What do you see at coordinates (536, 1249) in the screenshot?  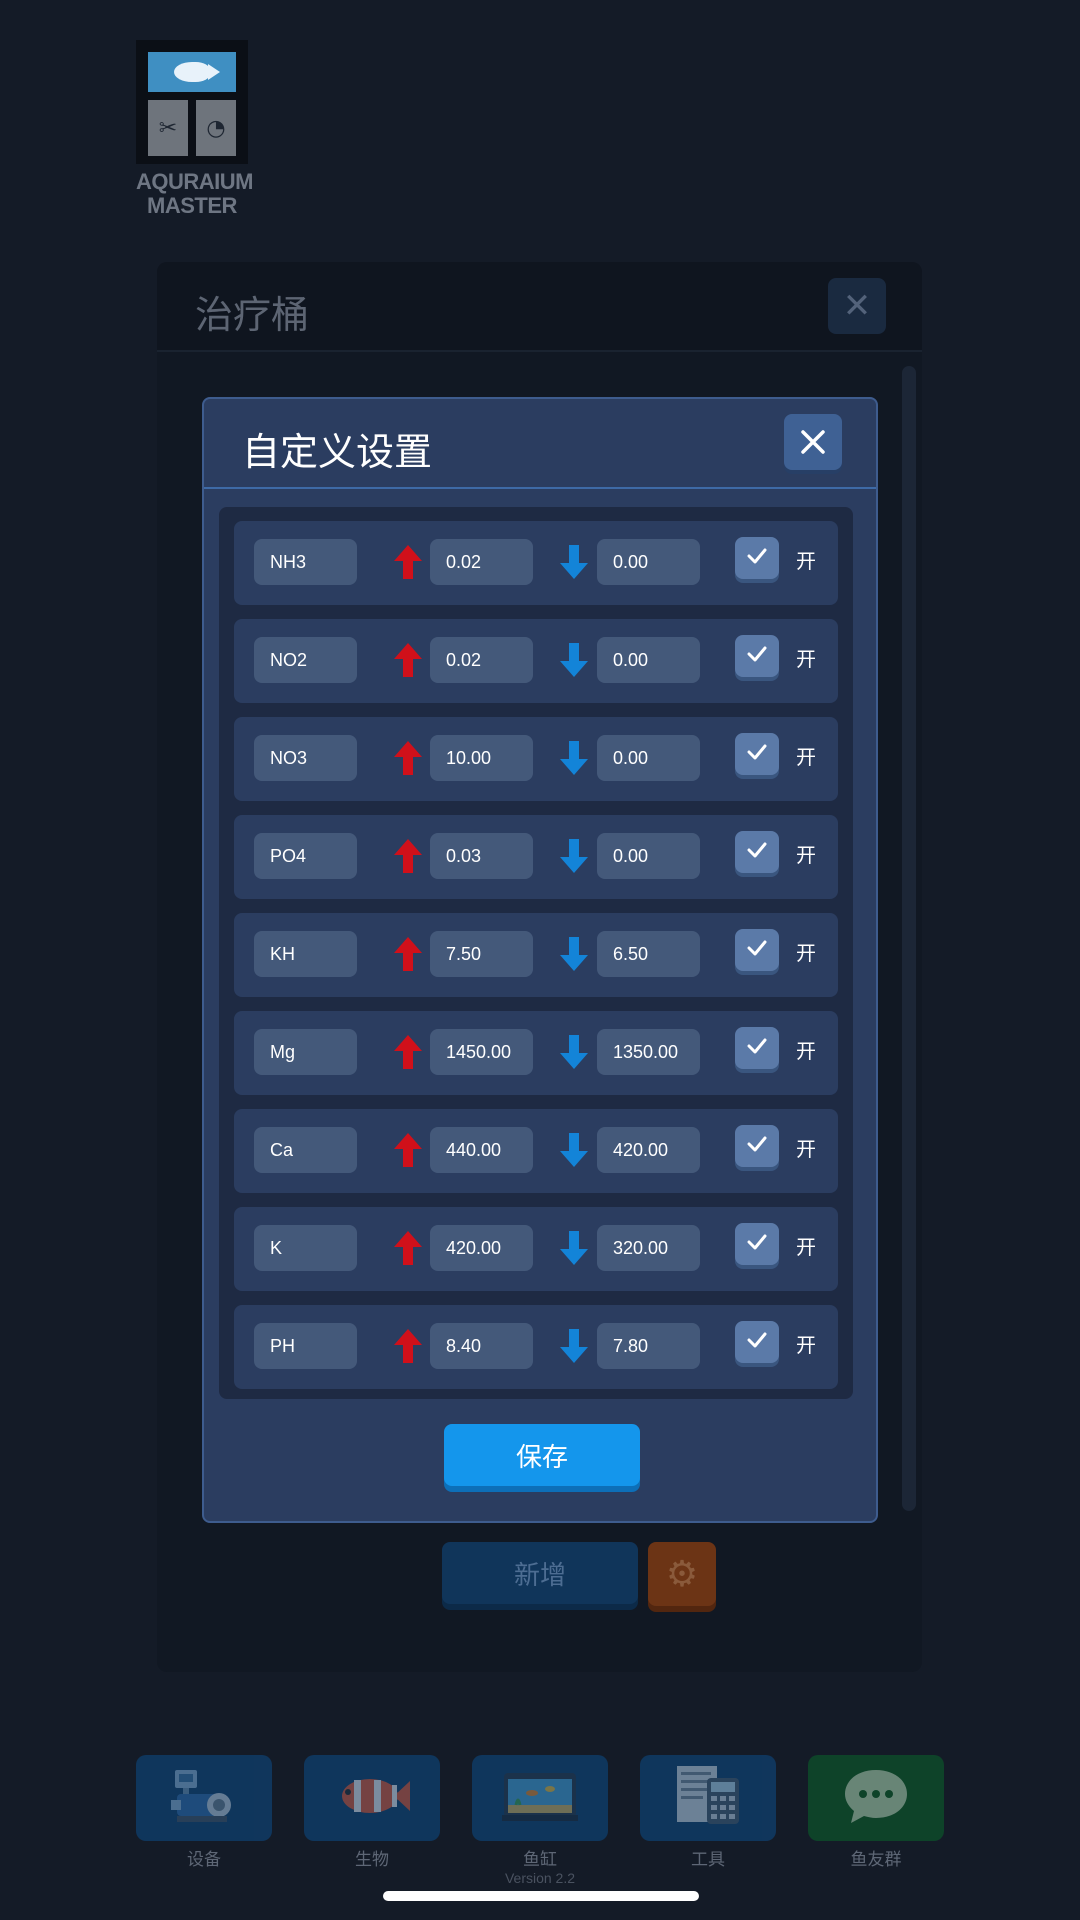 I see `parameter-row: K 420.00 320.00 开` at bounding box center [536, 1249].